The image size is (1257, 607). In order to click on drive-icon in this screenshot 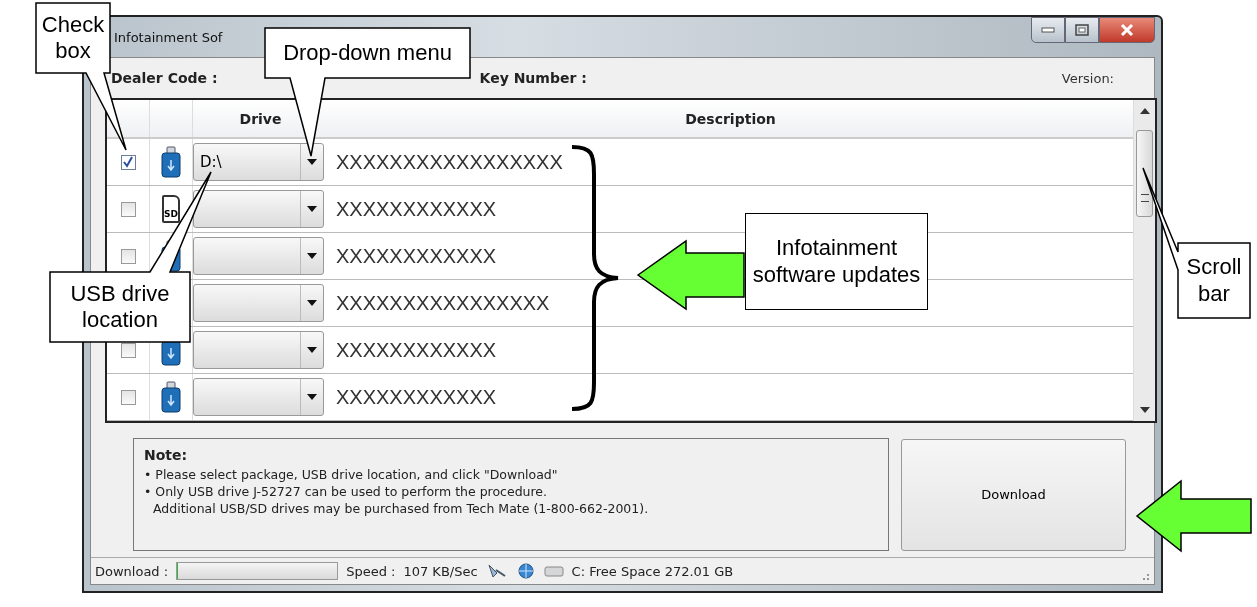, I will do `click(553, 571)`.